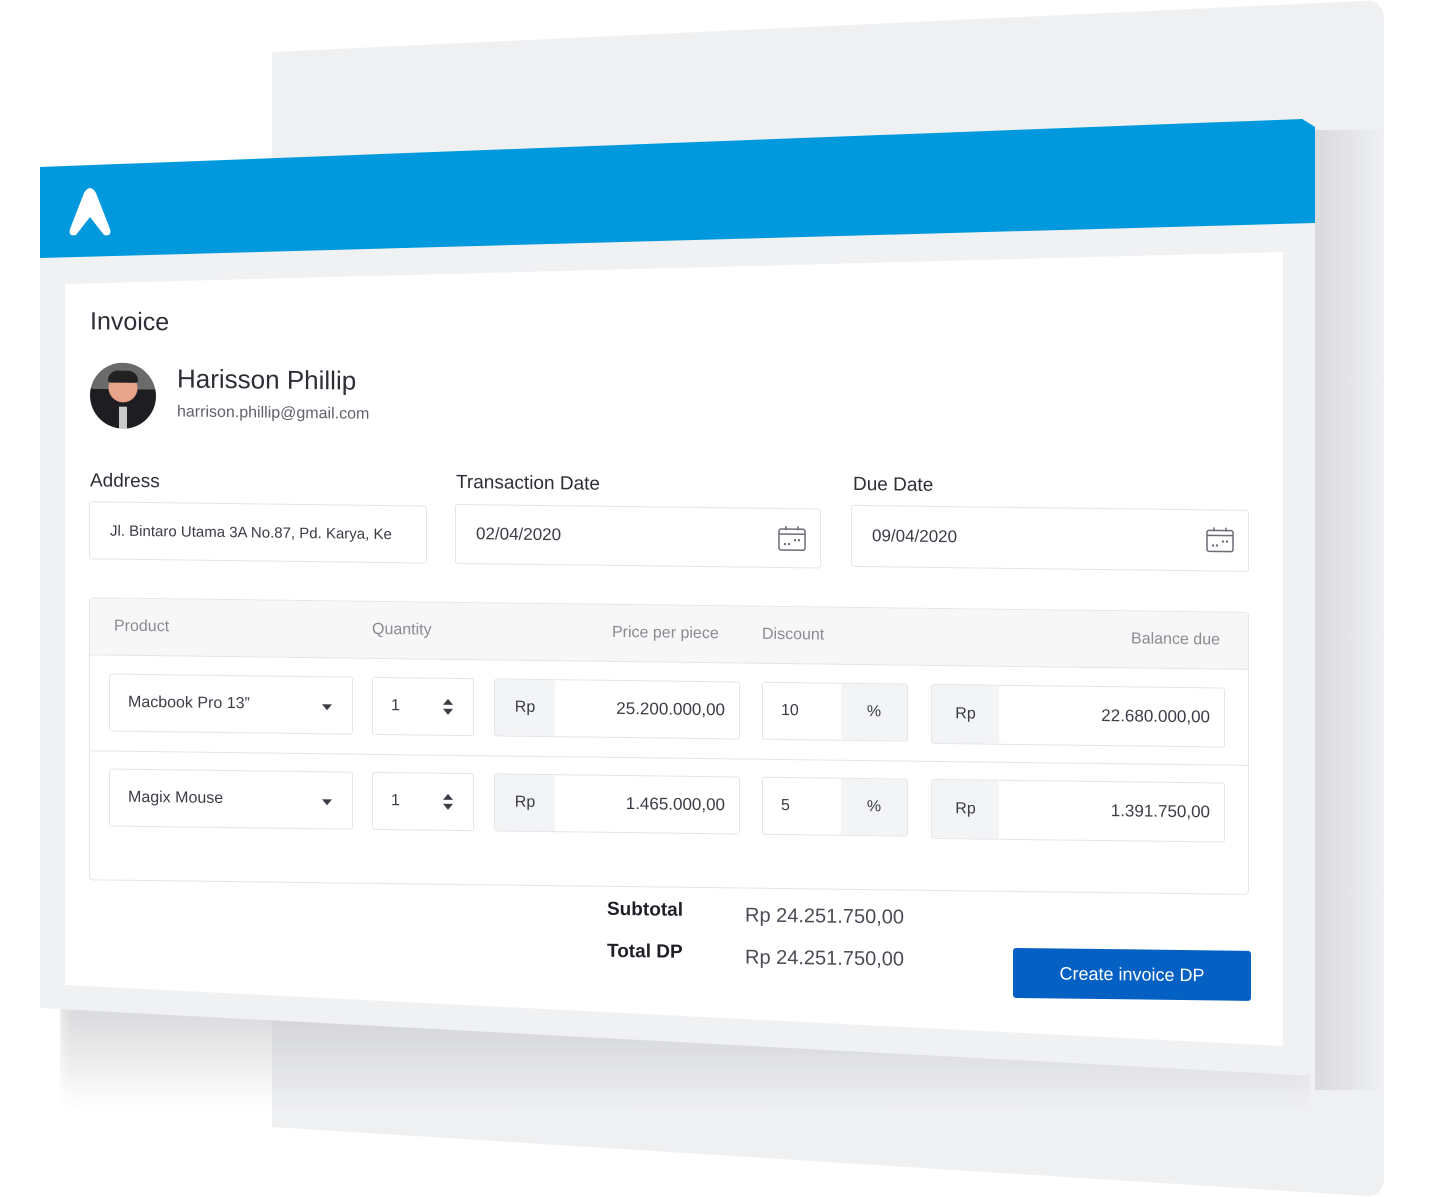 This screenshot has height=1197, width=1436. What do you see at coordinates (1160, 811) in the screenshot?
I see `balance-value: 1.391.750,00` at bounding box center [1160, 811].